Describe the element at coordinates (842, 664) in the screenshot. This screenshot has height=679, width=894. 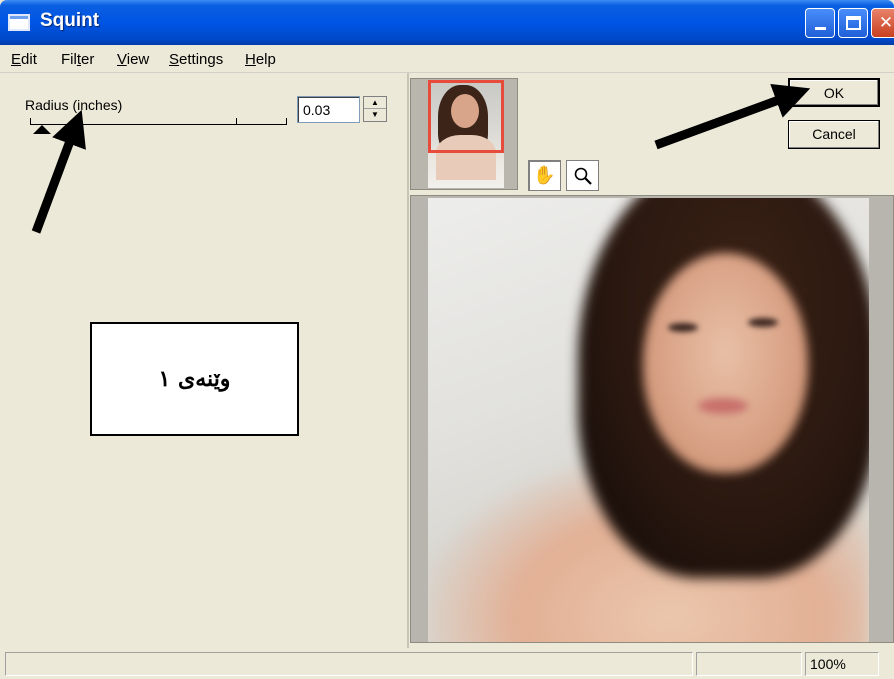
I see `status-zoom: 100%` at that location.